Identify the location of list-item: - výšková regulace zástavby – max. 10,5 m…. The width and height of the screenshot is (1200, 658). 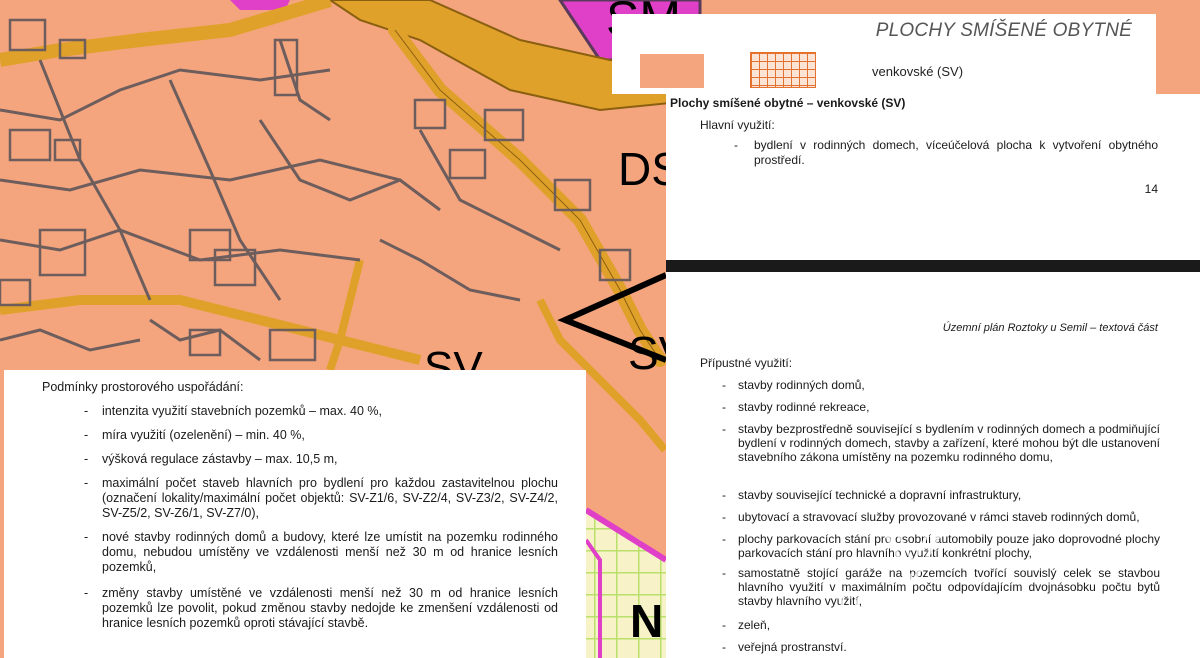
(211, 459).